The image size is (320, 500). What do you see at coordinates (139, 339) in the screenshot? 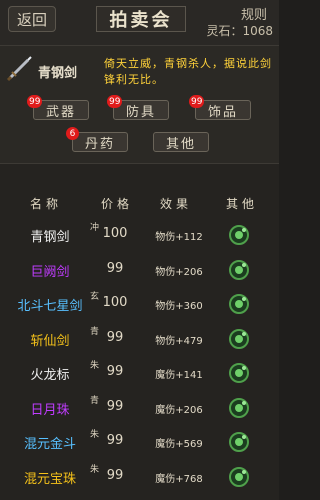
I see `table-row: 斩仙剑 青 99 物伤+479` at bounding box center [139, 339].